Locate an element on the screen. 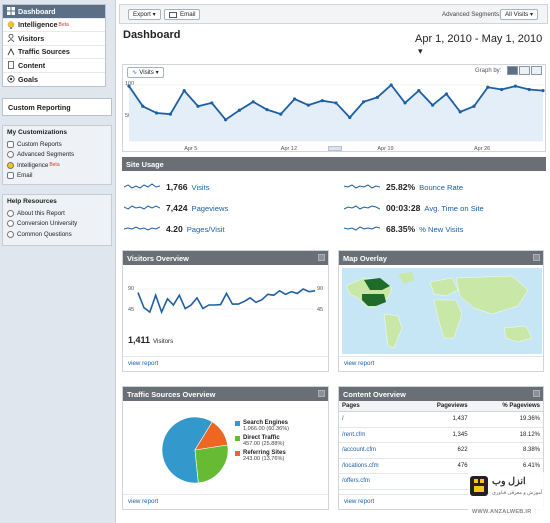 This screenshot has width=550, height=523. goal-icon is located at coordinates (10, 79).